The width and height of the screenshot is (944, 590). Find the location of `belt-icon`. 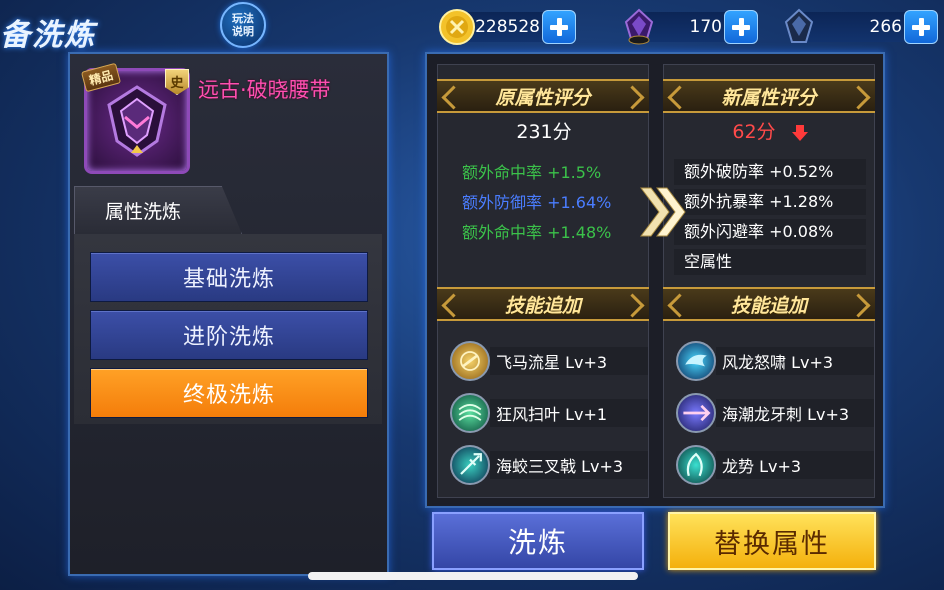

belt-icon is located at coordinates (137, 121).